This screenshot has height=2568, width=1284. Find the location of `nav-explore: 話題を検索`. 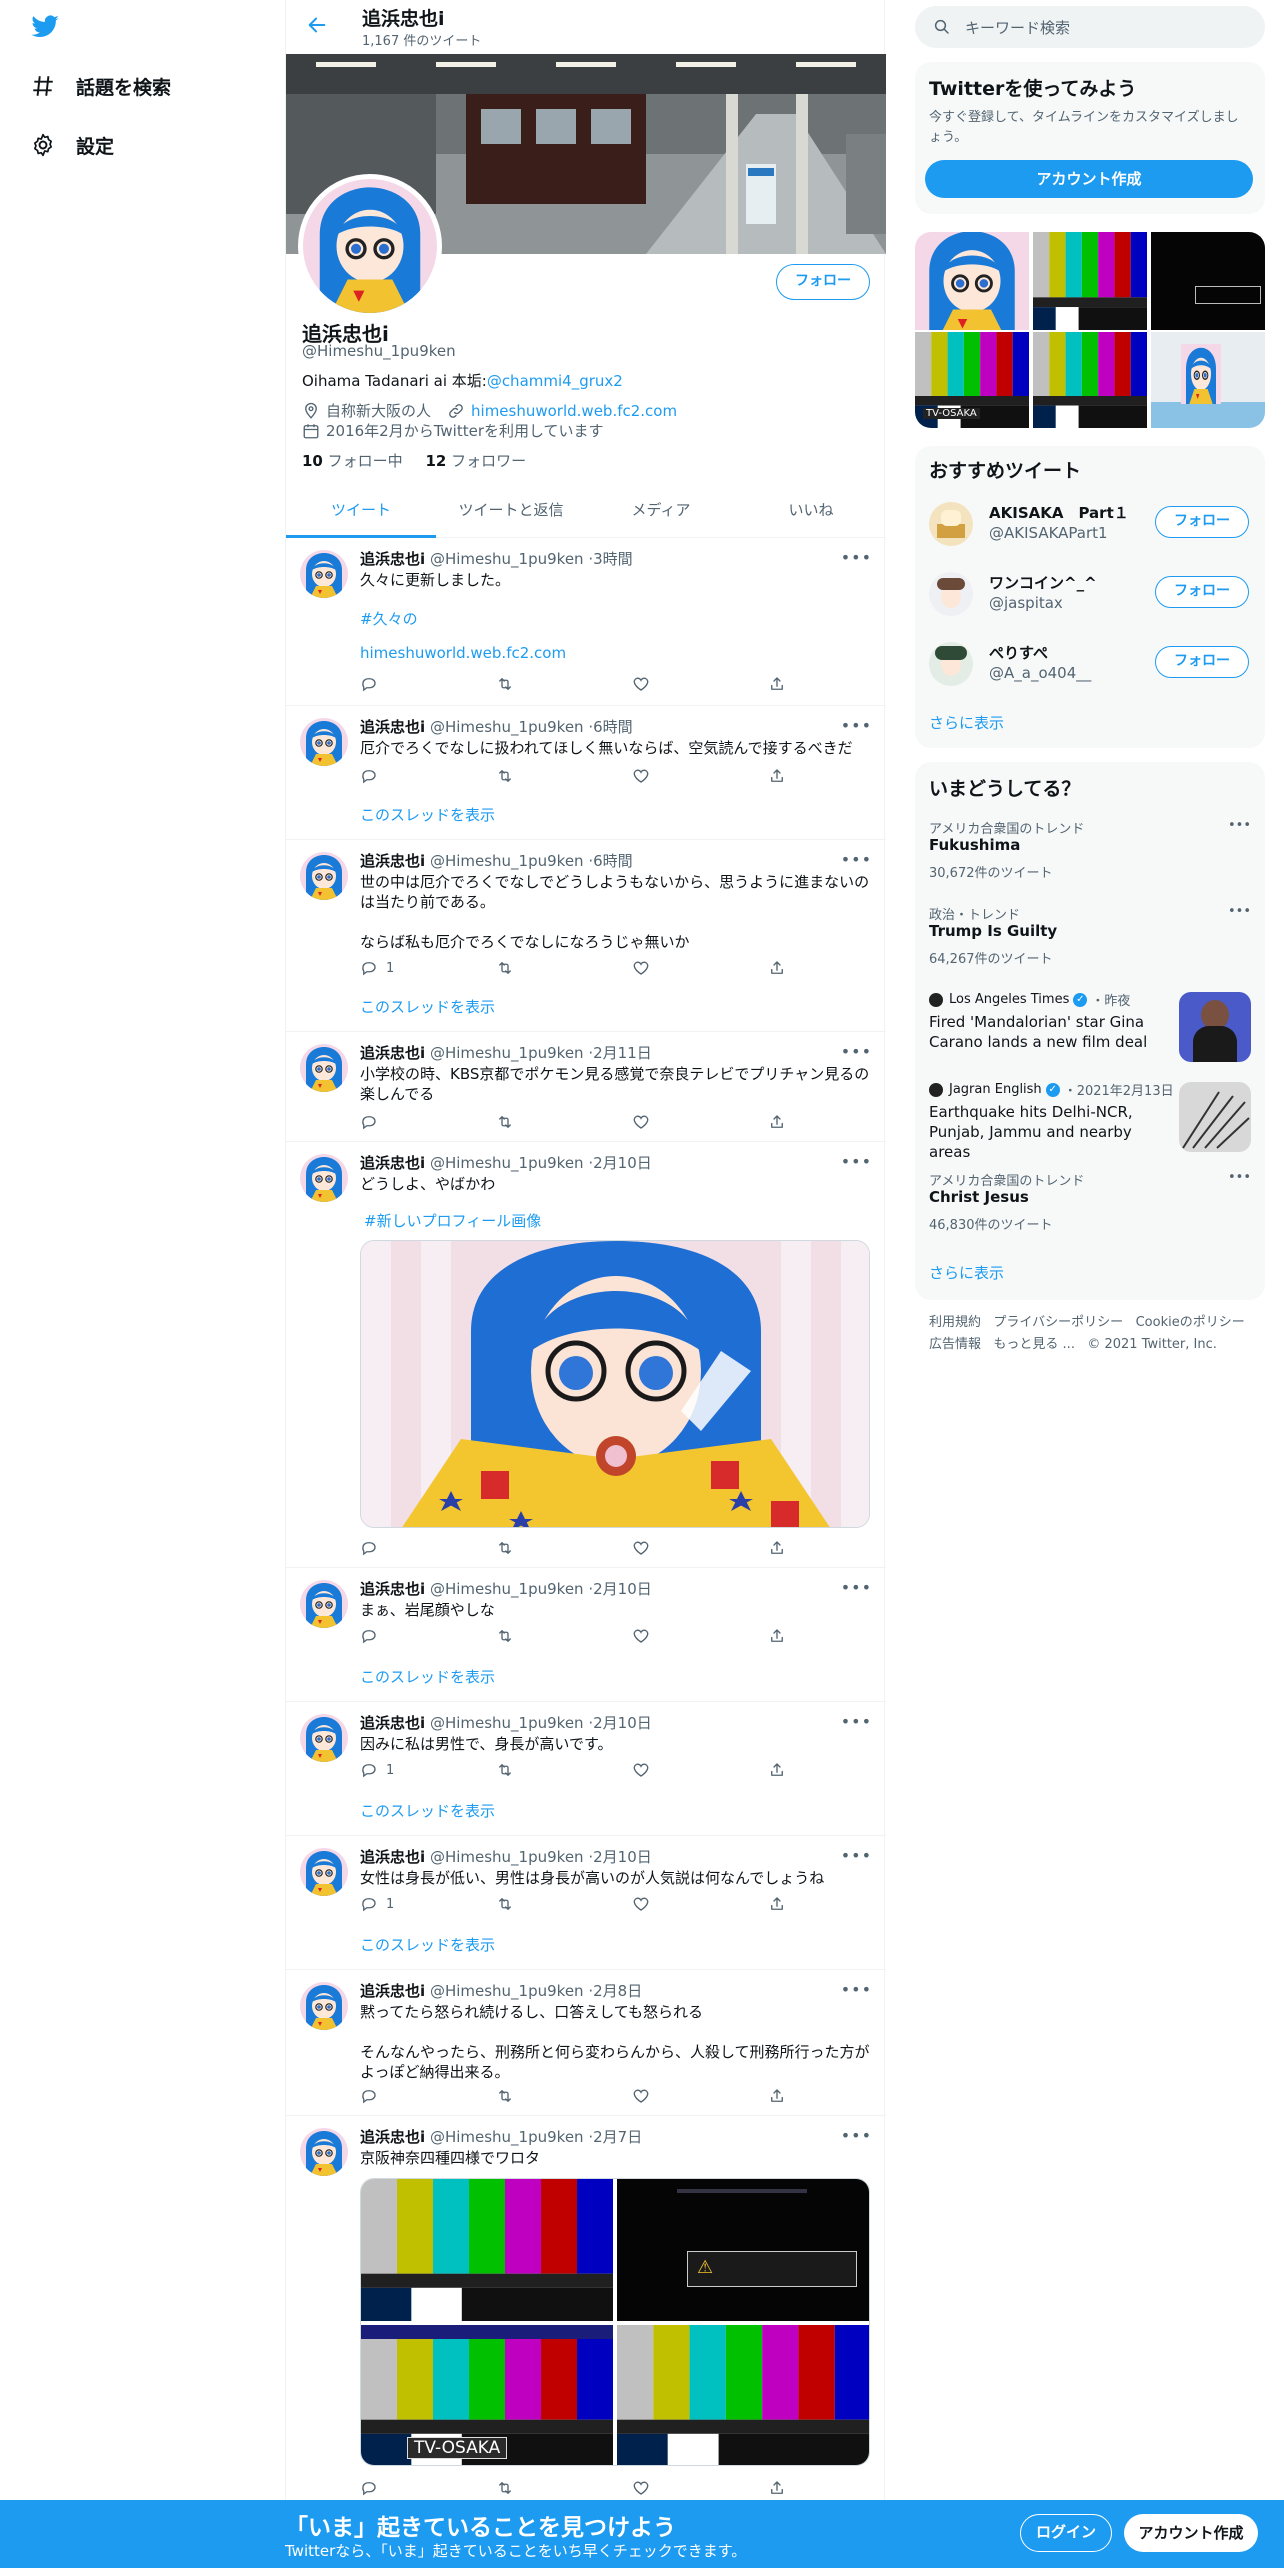

nav-explore: 話題を検索 is located at coordinates (99, 86).